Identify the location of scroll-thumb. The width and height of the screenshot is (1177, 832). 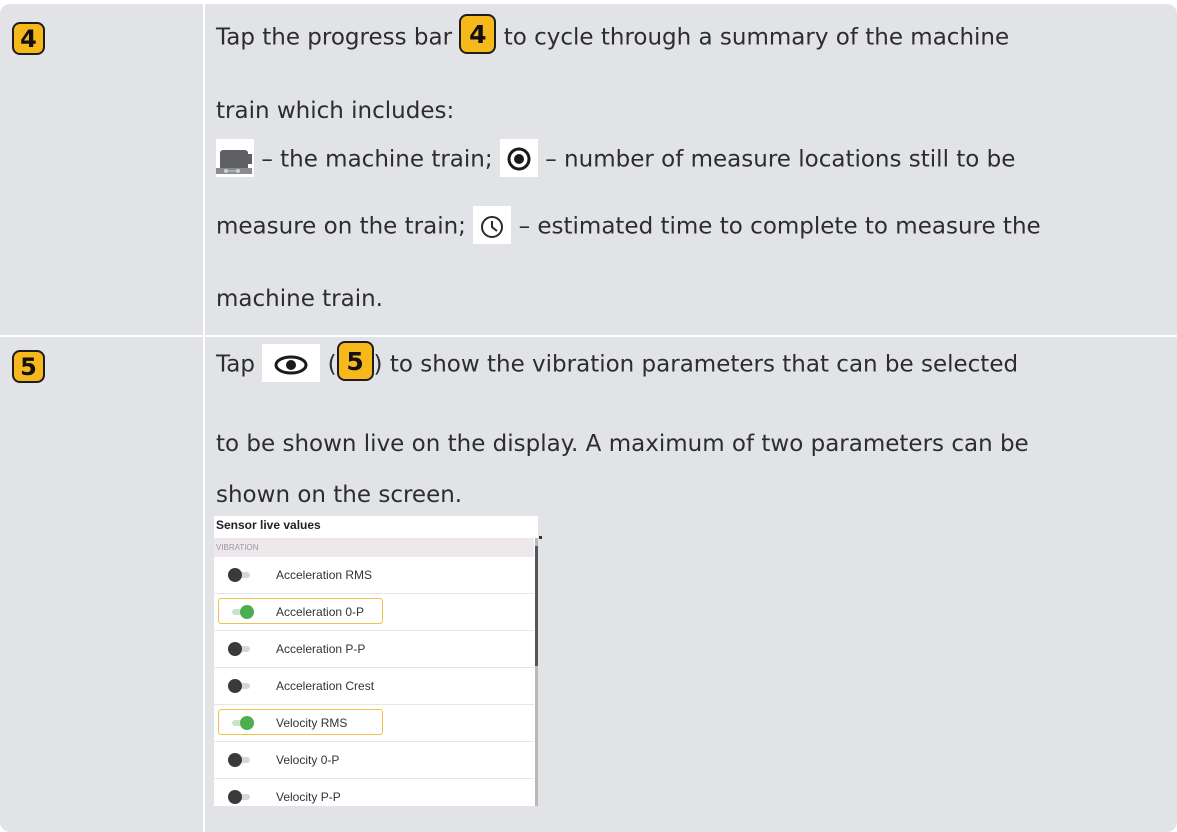
(536, 606).